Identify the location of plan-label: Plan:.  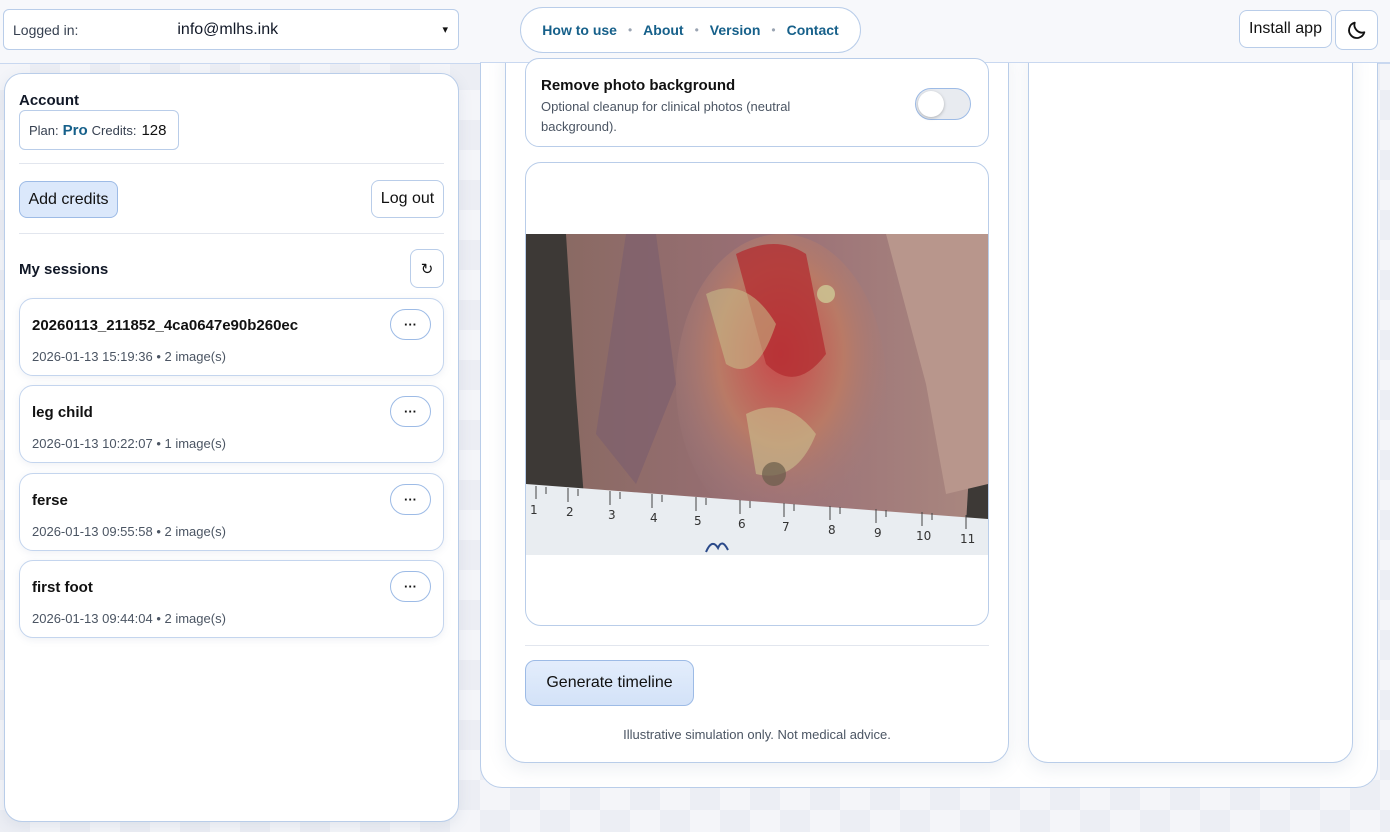
(44, 130).